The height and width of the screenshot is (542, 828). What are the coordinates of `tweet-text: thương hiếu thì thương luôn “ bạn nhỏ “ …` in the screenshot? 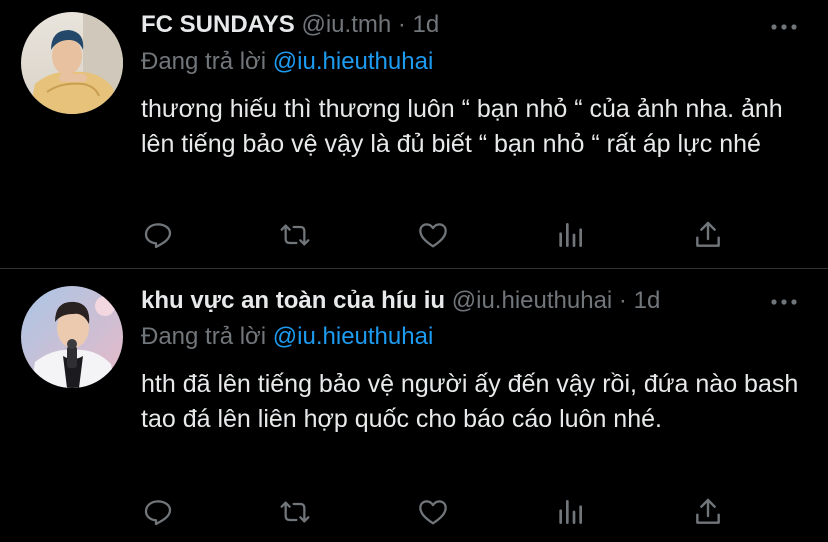 It's located at (462, 126).